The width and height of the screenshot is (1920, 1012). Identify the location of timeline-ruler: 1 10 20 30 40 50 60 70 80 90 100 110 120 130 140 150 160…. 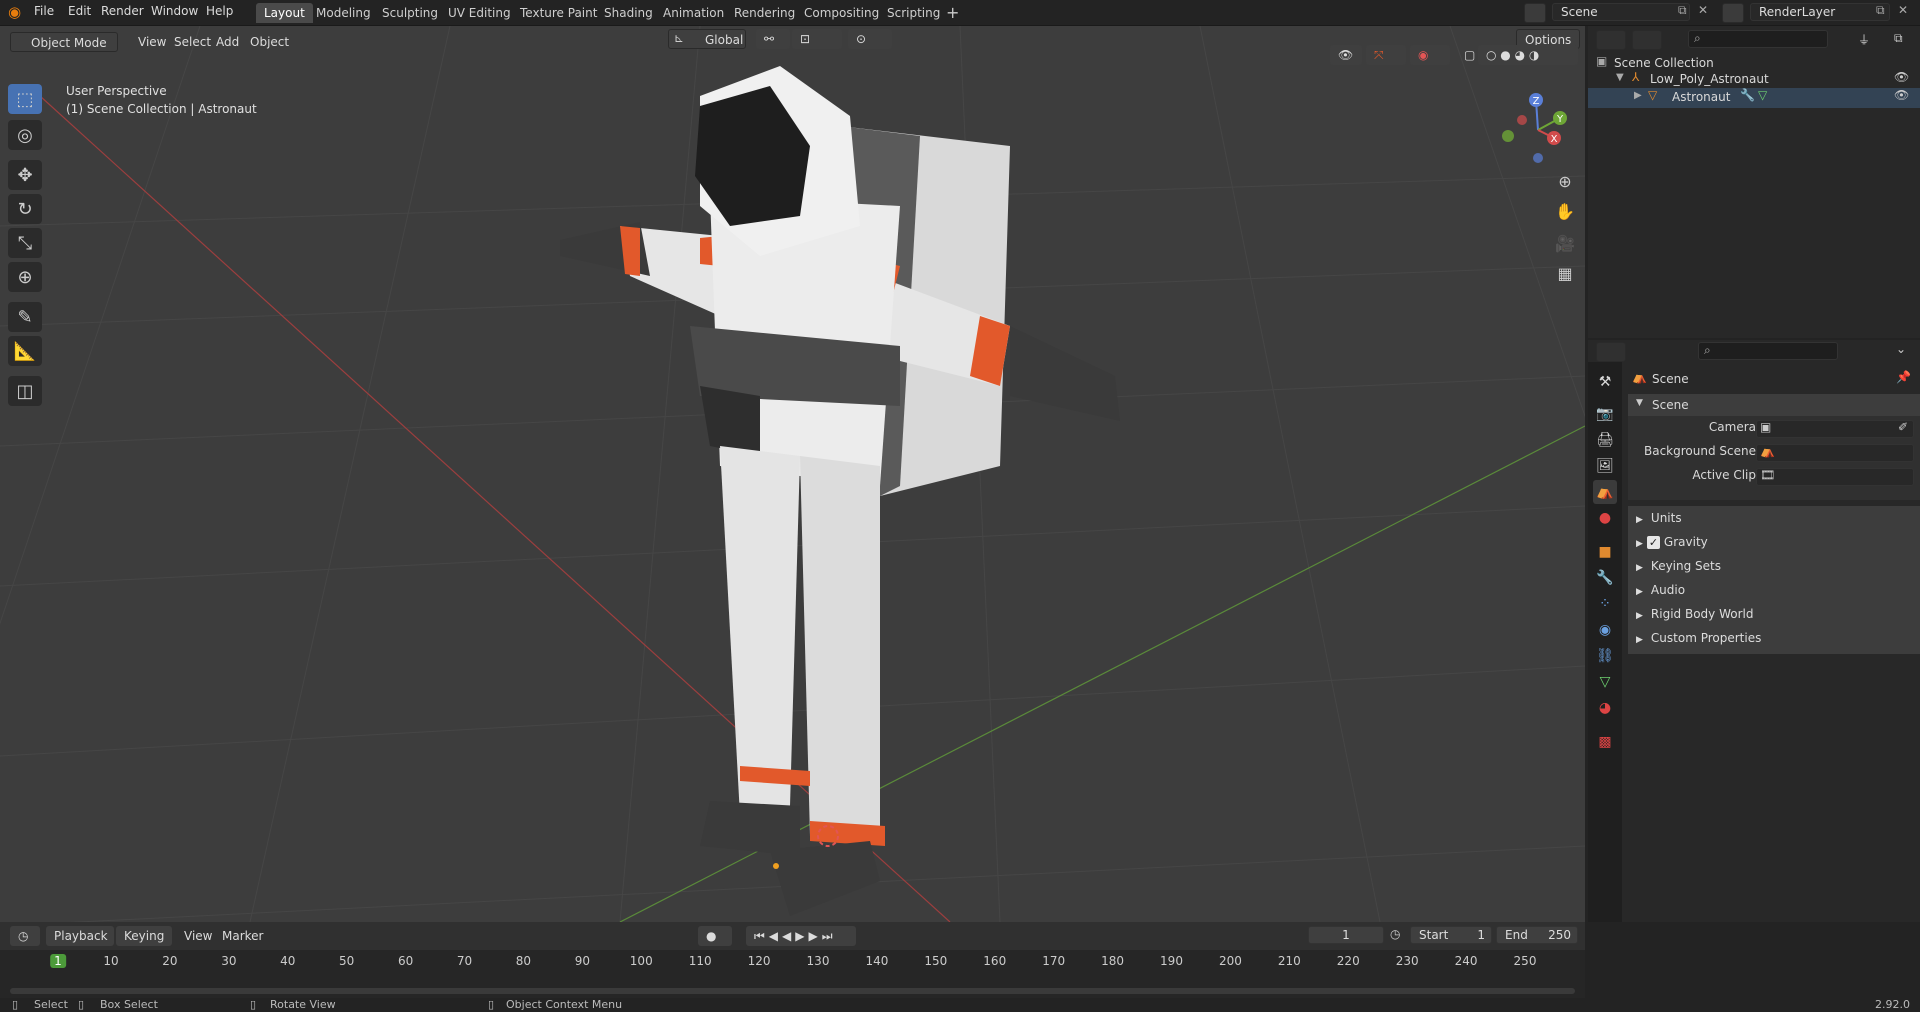
(792, 974).